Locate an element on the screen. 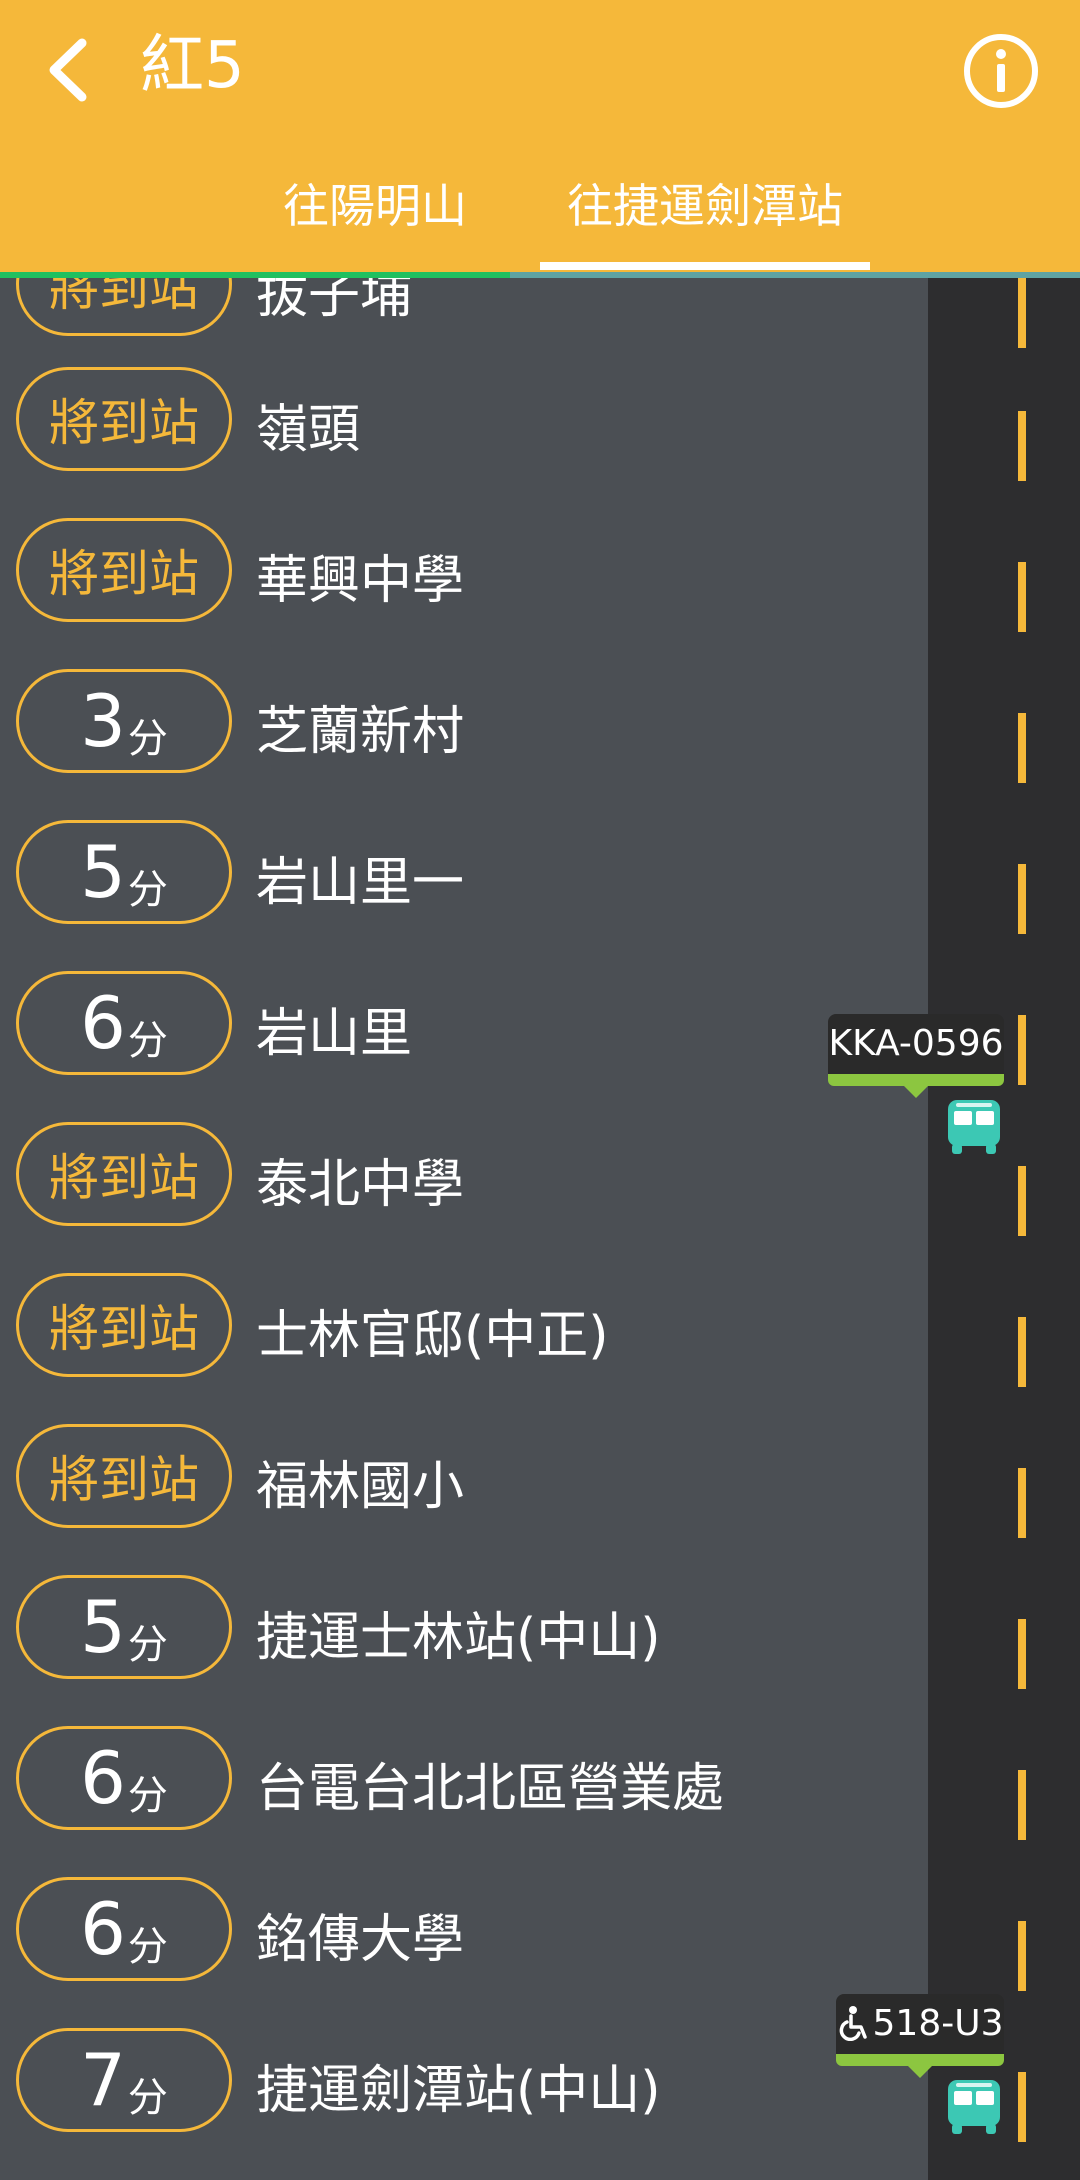  info-icon is located at coordinates (1001, 71).